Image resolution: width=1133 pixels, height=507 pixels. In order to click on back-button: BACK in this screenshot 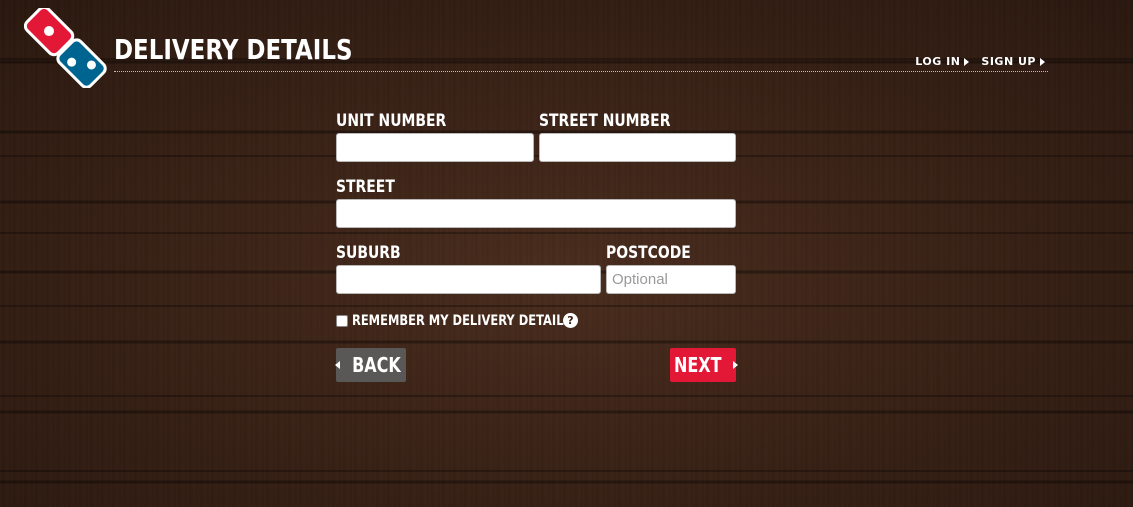, I will do `click(370, 365)`.